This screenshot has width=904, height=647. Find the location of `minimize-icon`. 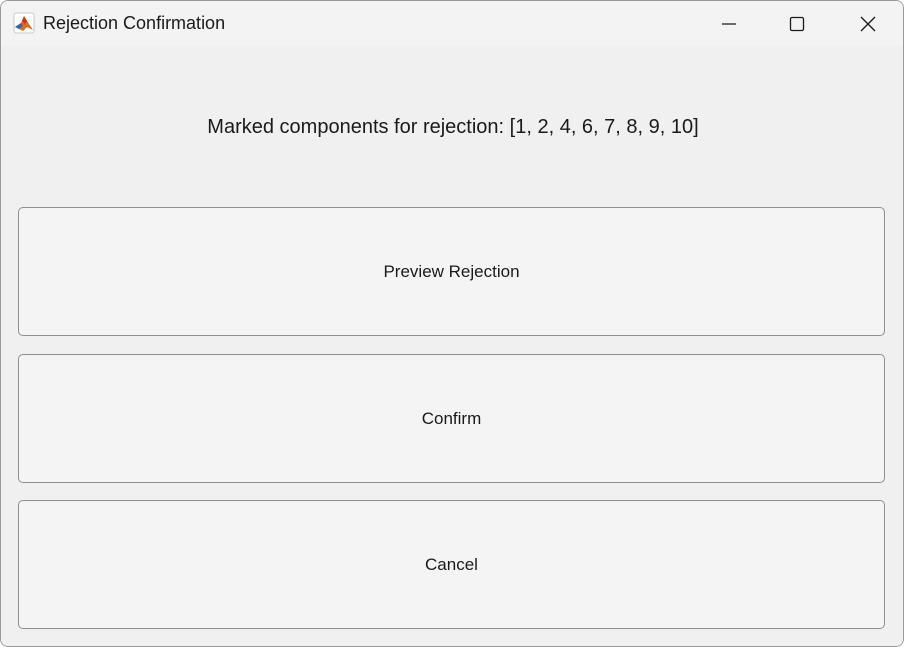

minimize-icon is located at coordinates (729, 24).